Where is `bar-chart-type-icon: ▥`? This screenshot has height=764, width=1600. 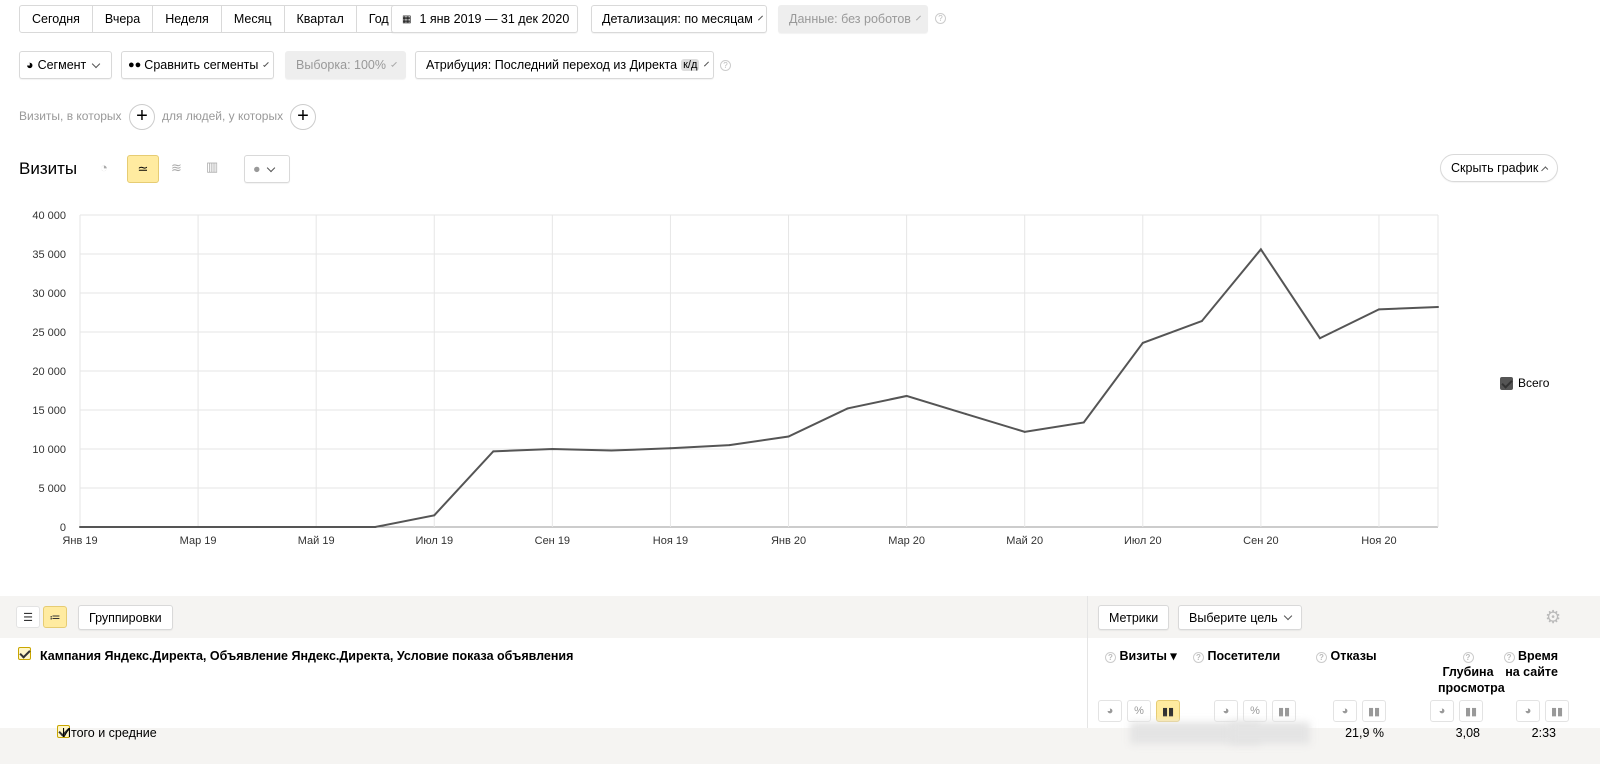 bar-chart-type-icon: ▥ is located at coordinates (212, 167).